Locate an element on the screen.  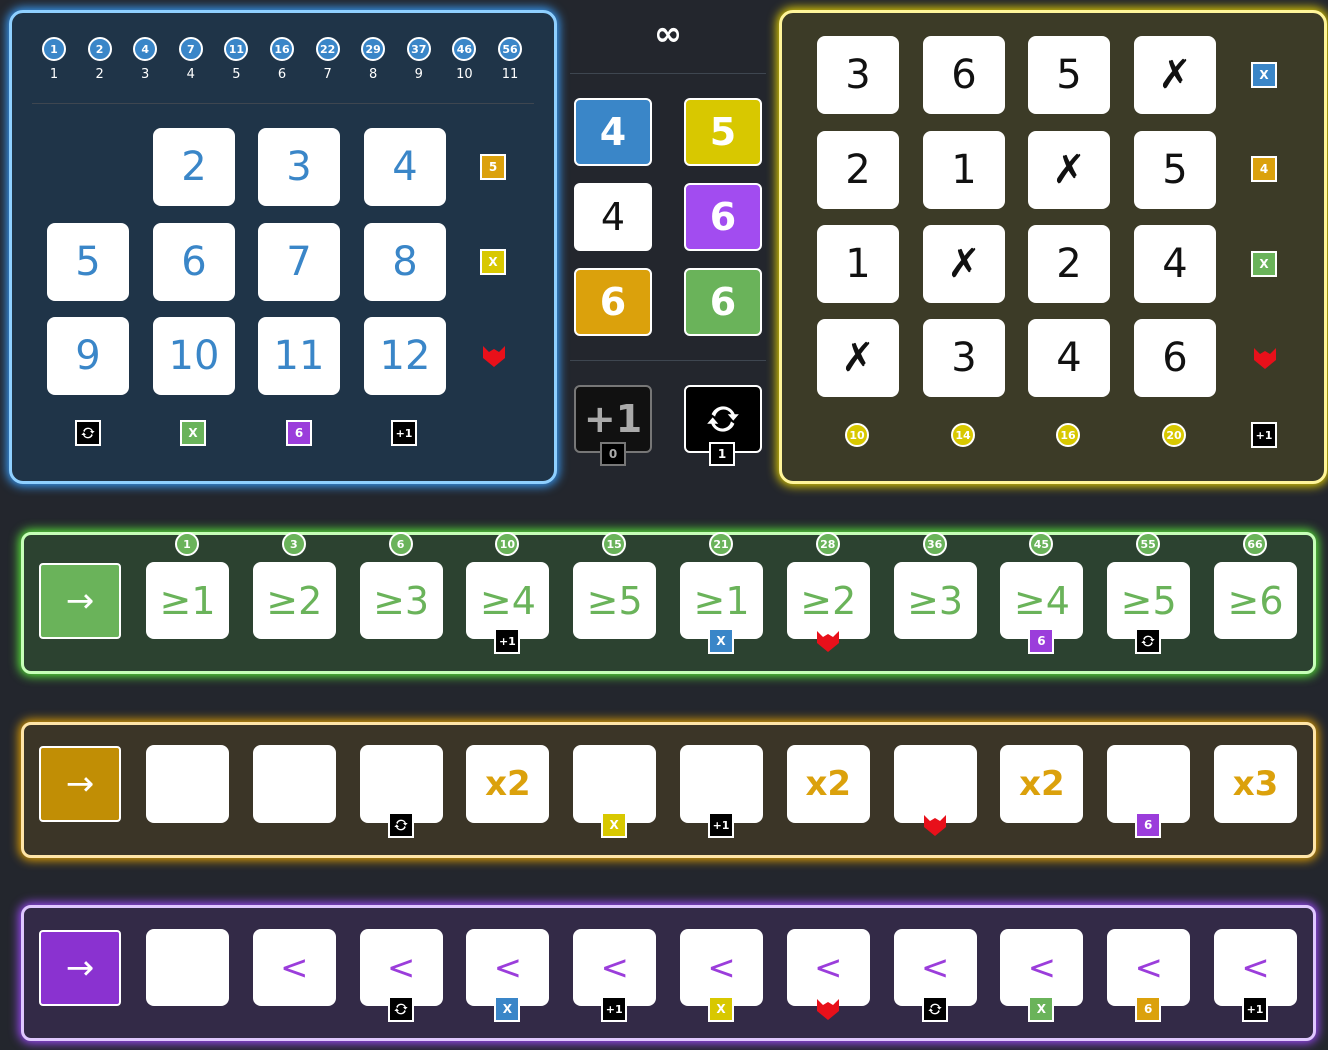
green-bonus-blue: X is located at coordinates (721, 641).